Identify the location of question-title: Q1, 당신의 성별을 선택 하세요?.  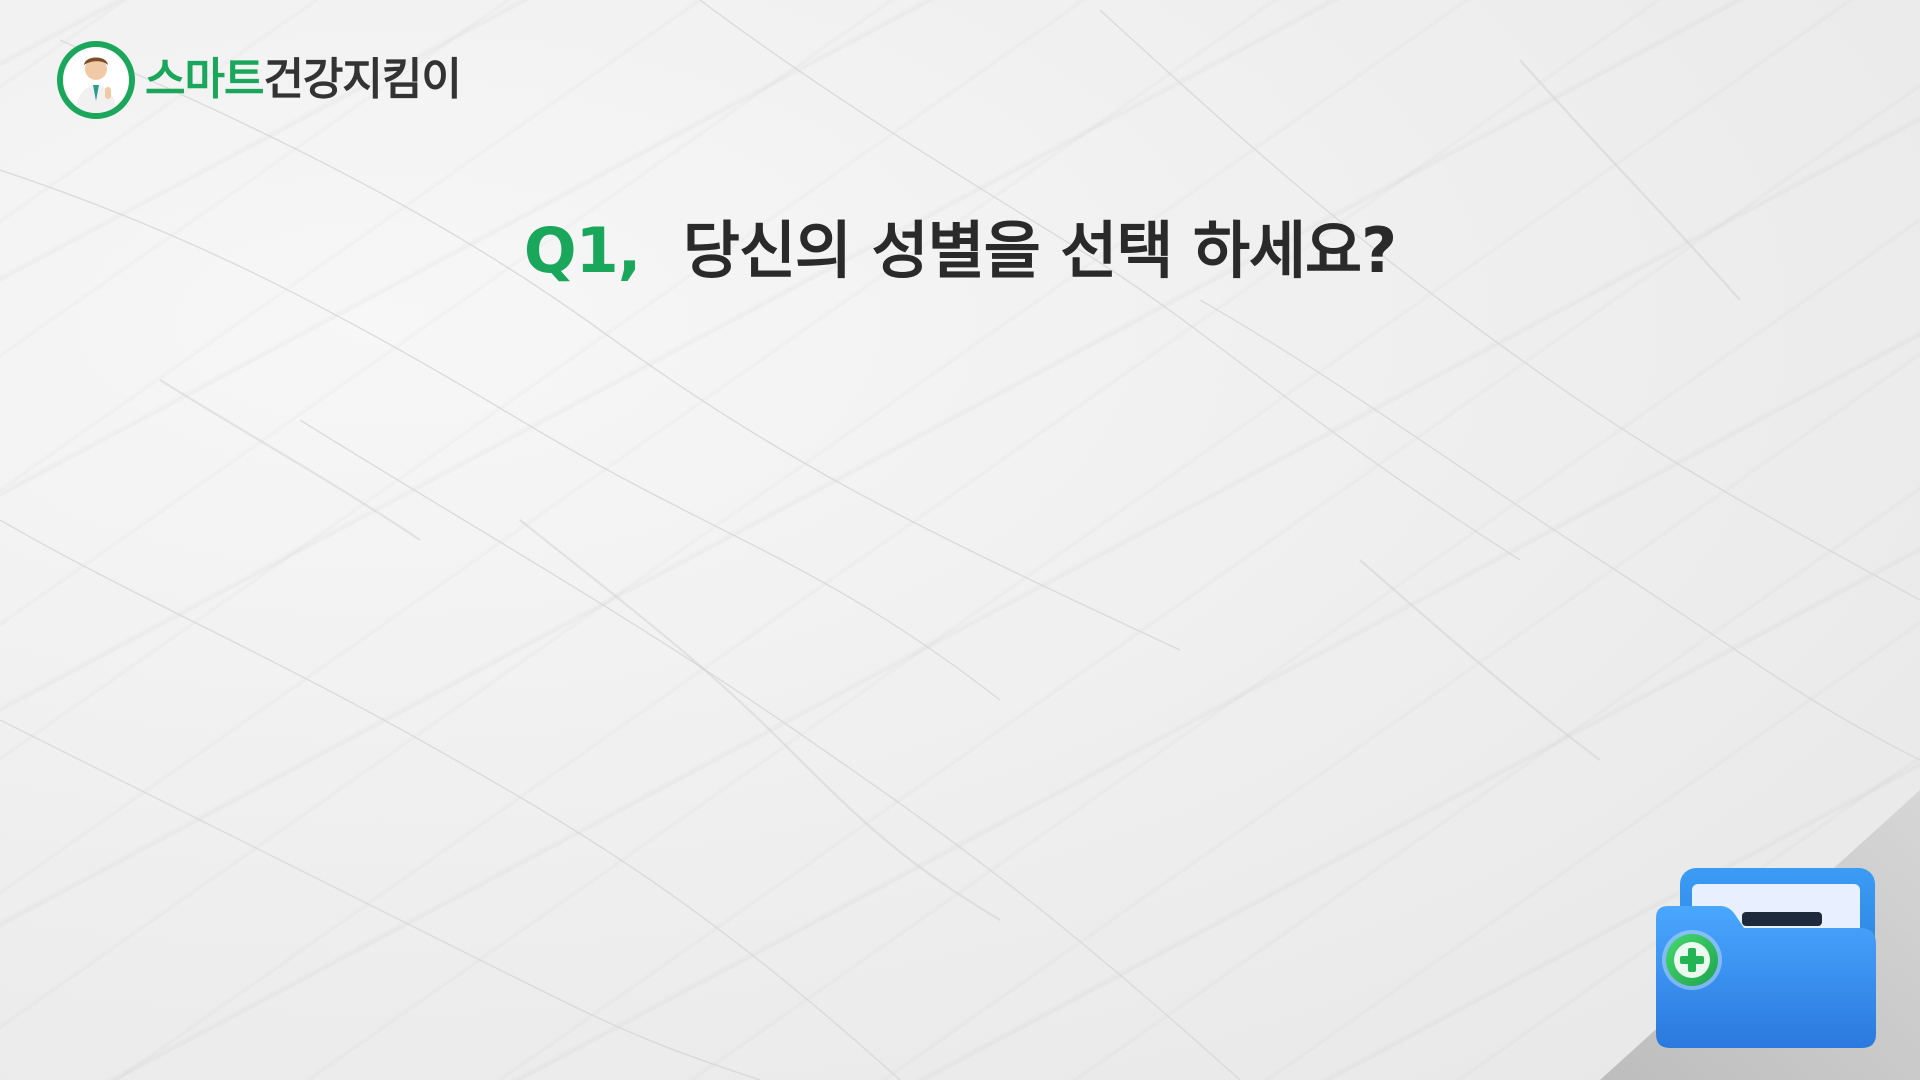
(960, 245).